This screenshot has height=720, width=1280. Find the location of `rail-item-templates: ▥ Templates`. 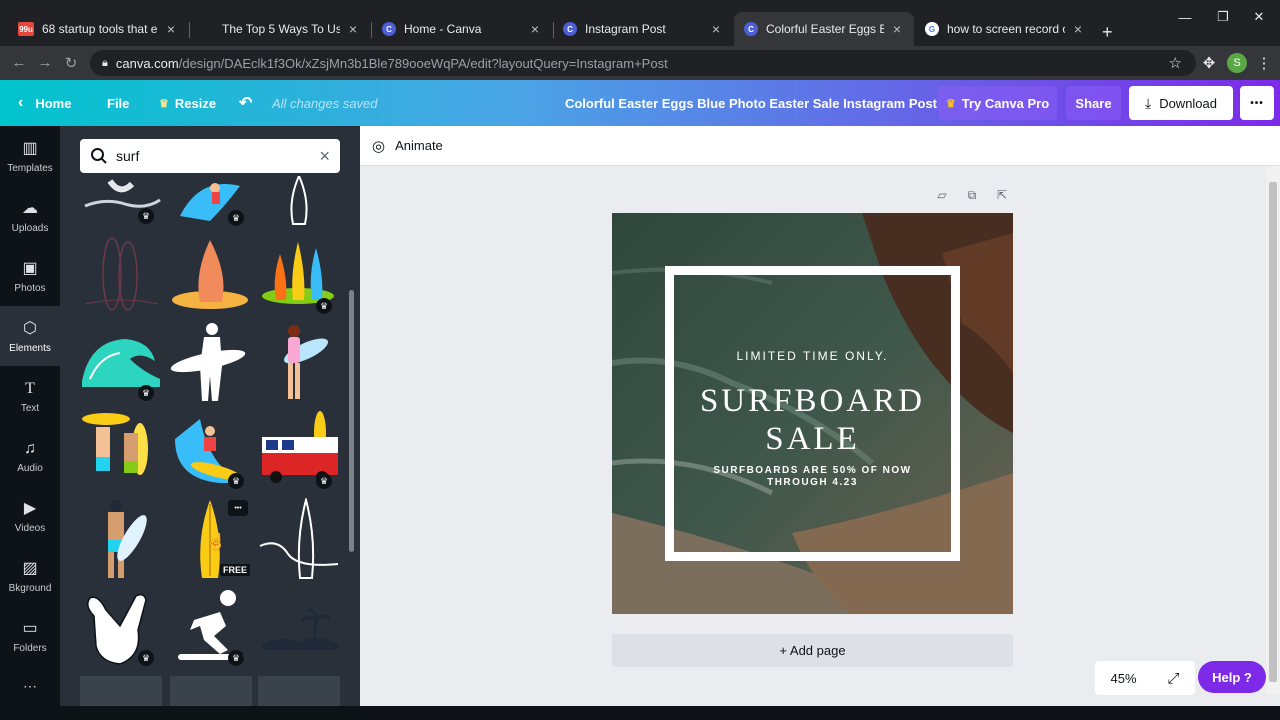

rail-item-templates: ▥ Templates is located at coordinates (30, 156).